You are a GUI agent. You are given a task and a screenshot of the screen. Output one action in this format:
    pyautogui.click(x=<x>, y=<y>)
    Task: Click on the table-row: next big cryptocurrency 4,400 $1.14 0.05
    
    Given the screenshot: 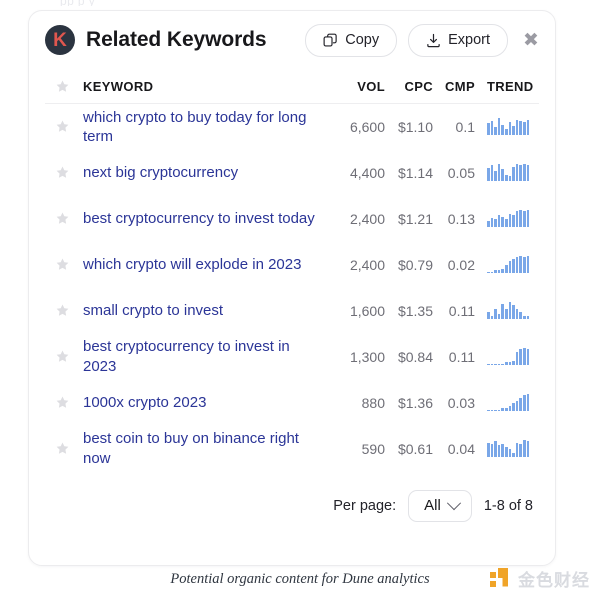 What is the action you would take?
    pyautogui.click(x=292, y=173)
    